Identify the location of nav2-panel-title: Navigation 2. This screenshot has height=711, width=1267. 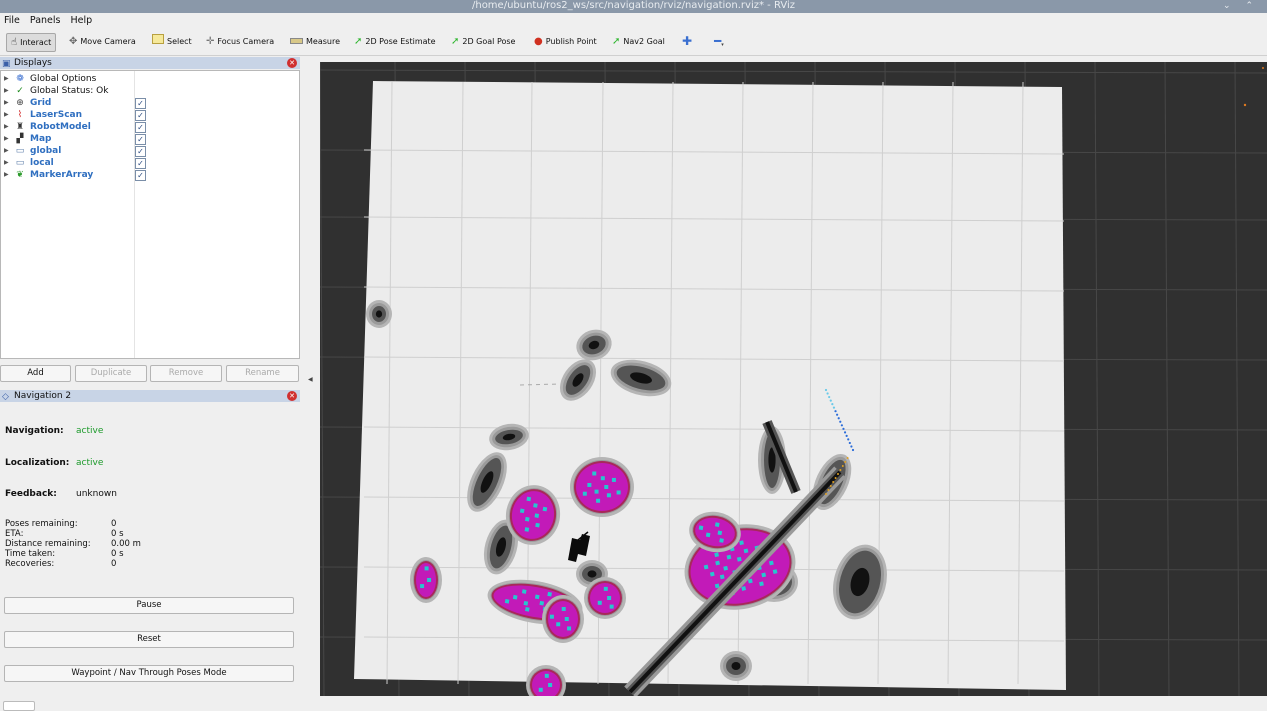
(43, 396).